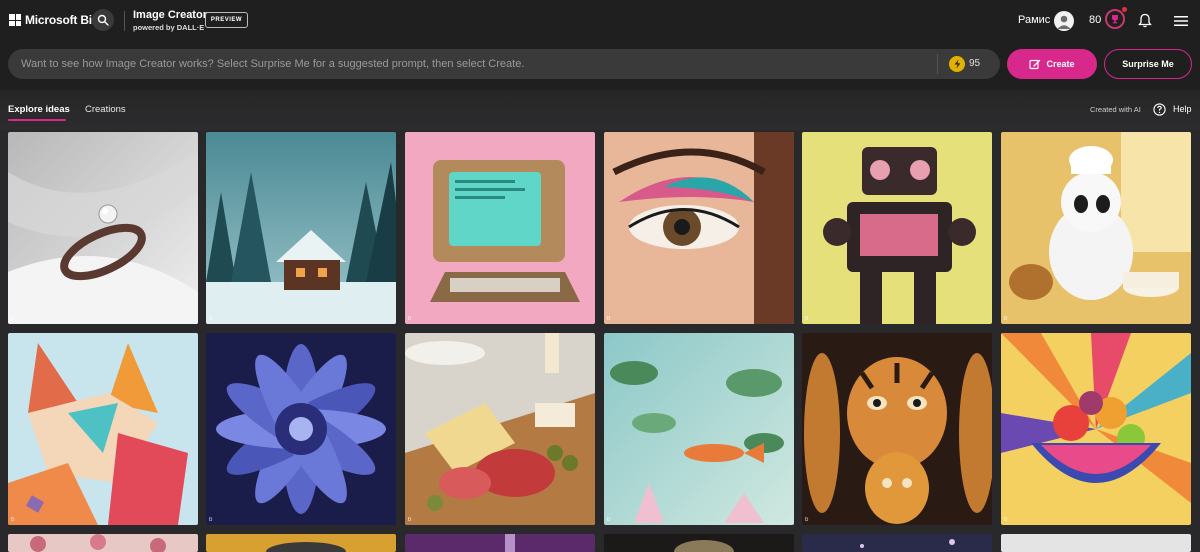 The height and width of the screenshot is (552, 1200). What do you see at coordinates (1060, 64) in the screenshot?
I see `create-label: Create` at bounding box center [1060, 64].